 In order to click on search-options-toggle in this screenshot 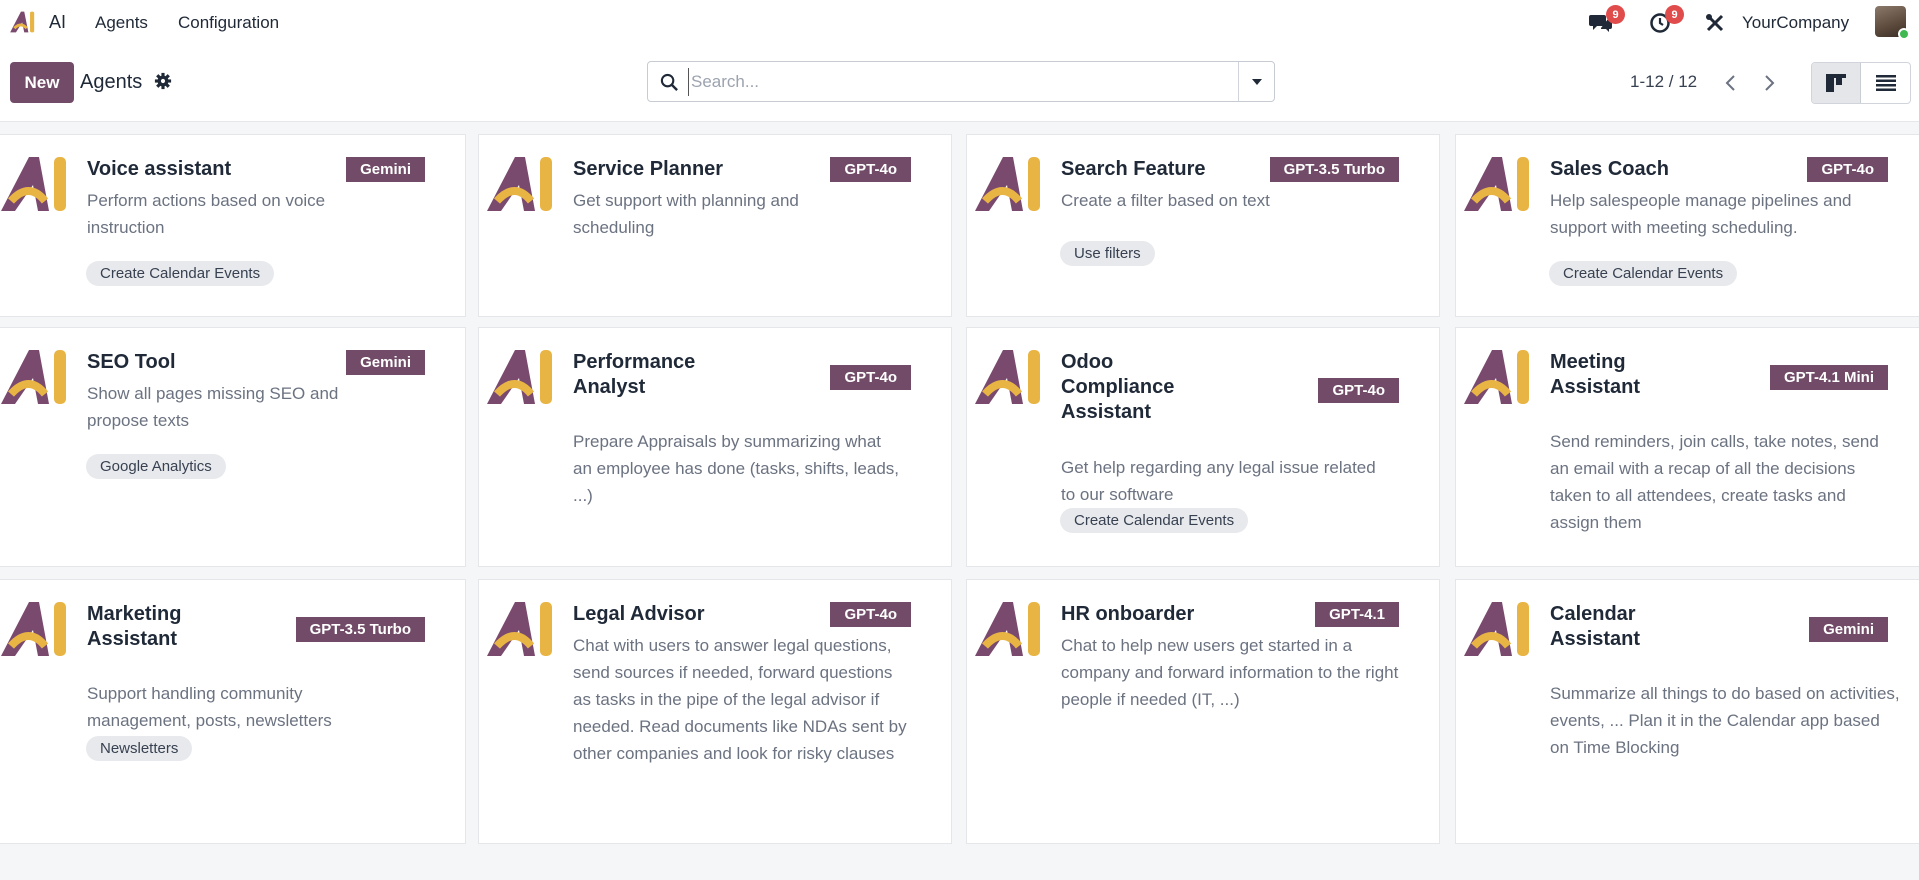, I will do `click(1256, 81)`.